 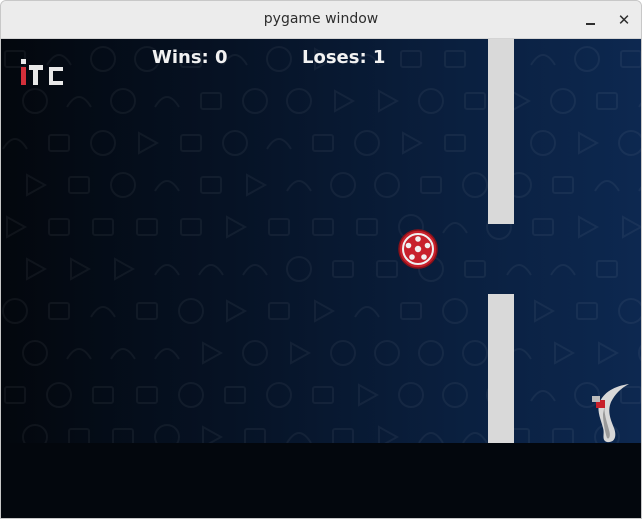 I want to click on pipe-top, so click(x=501, y=131).